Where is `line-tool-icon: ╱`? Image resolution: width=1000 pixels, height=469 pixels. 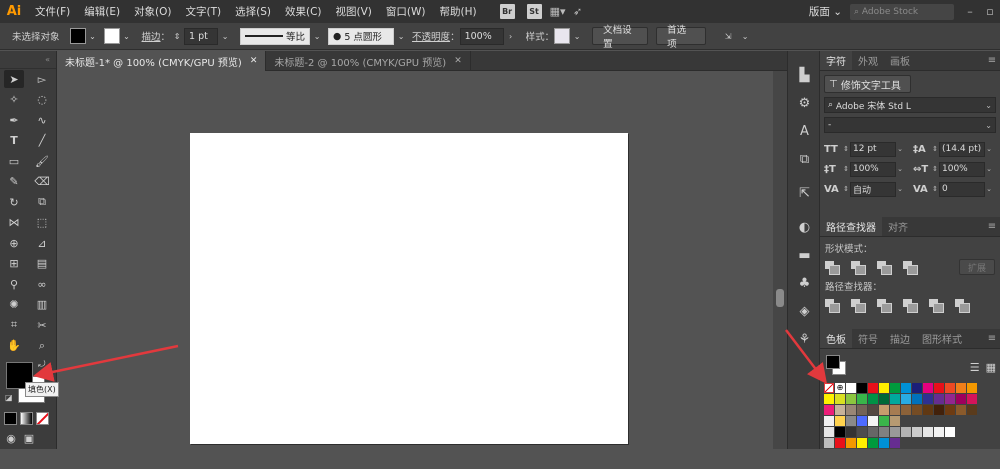 line-tool-icon: ╱ is located at coordinates (42, 141).